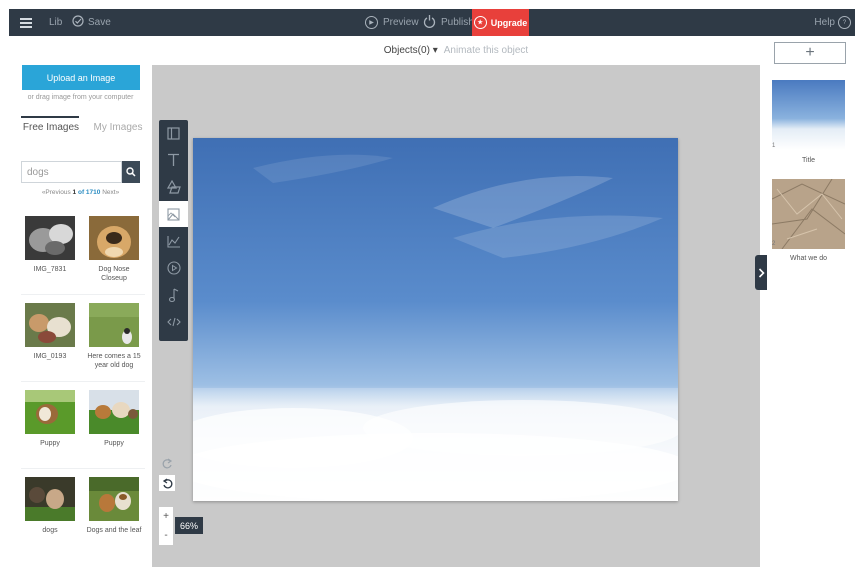 Image resolution: width=855 pixels, height=567 pixels. I want to click on image-card: Here comes a 15 year old dog, so click(114, 338).